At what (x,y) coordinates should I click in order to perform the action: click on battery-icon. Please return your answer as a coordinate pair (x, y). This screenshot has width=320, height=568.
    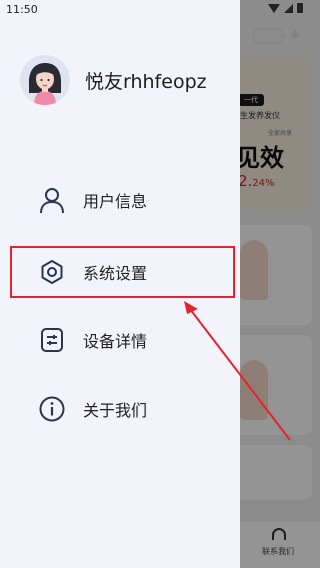
    Looking at the image, I should click on (300, 8).